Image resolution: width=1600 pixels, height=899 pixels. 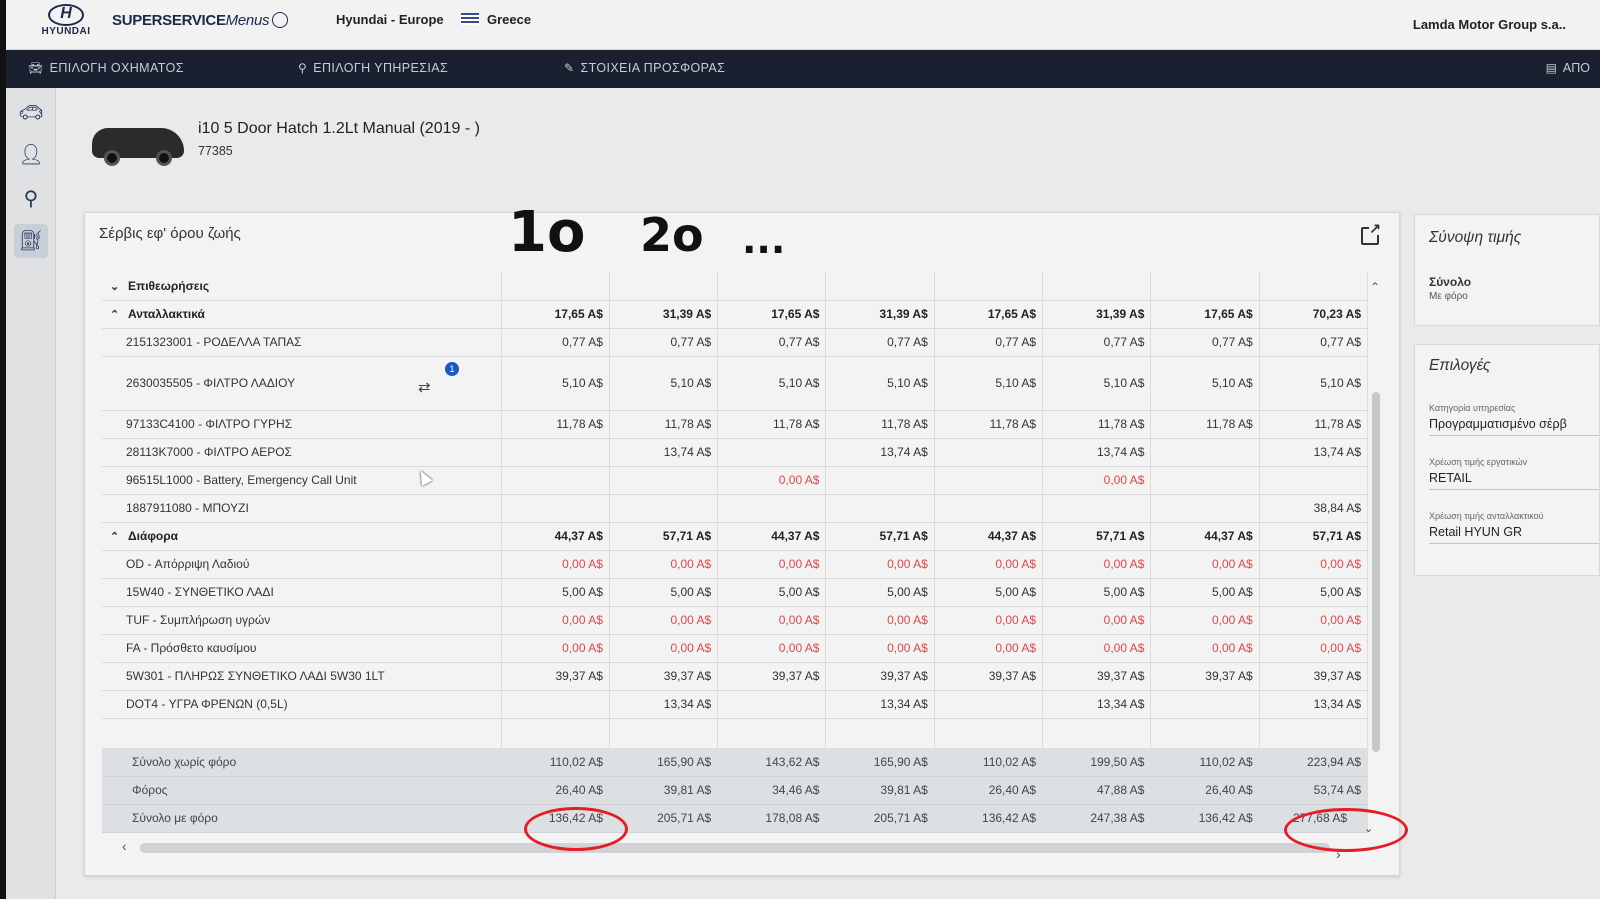 What do you see at coordinates (302, 383) in the screenshot?
I see `item-label: 2630035505 - ΦΙΛΤΡΟ ΛΑΔΙΟΥ` at bounding box center [302, 383].